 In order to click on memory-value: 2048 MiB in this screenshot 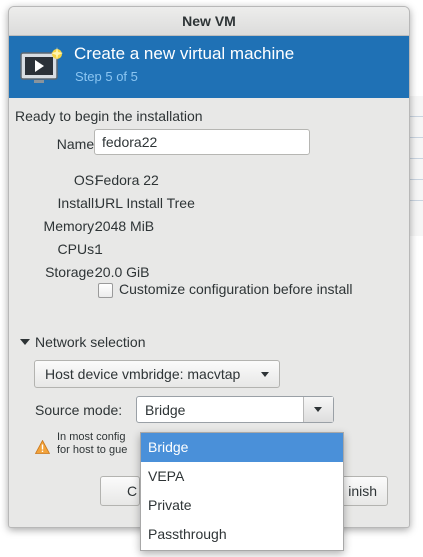, I will do `click(125, 226)`.